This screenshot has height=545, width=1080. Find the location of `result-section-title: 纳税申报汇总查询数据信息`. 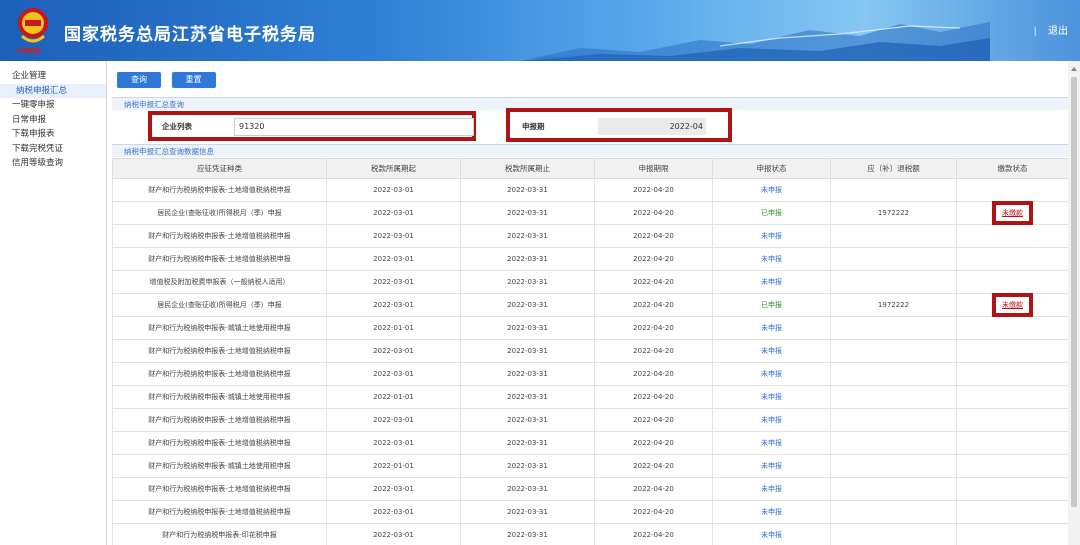

result-section-title: 纳税申报汇总查询数据信息 is located at coordinates (590, 150).